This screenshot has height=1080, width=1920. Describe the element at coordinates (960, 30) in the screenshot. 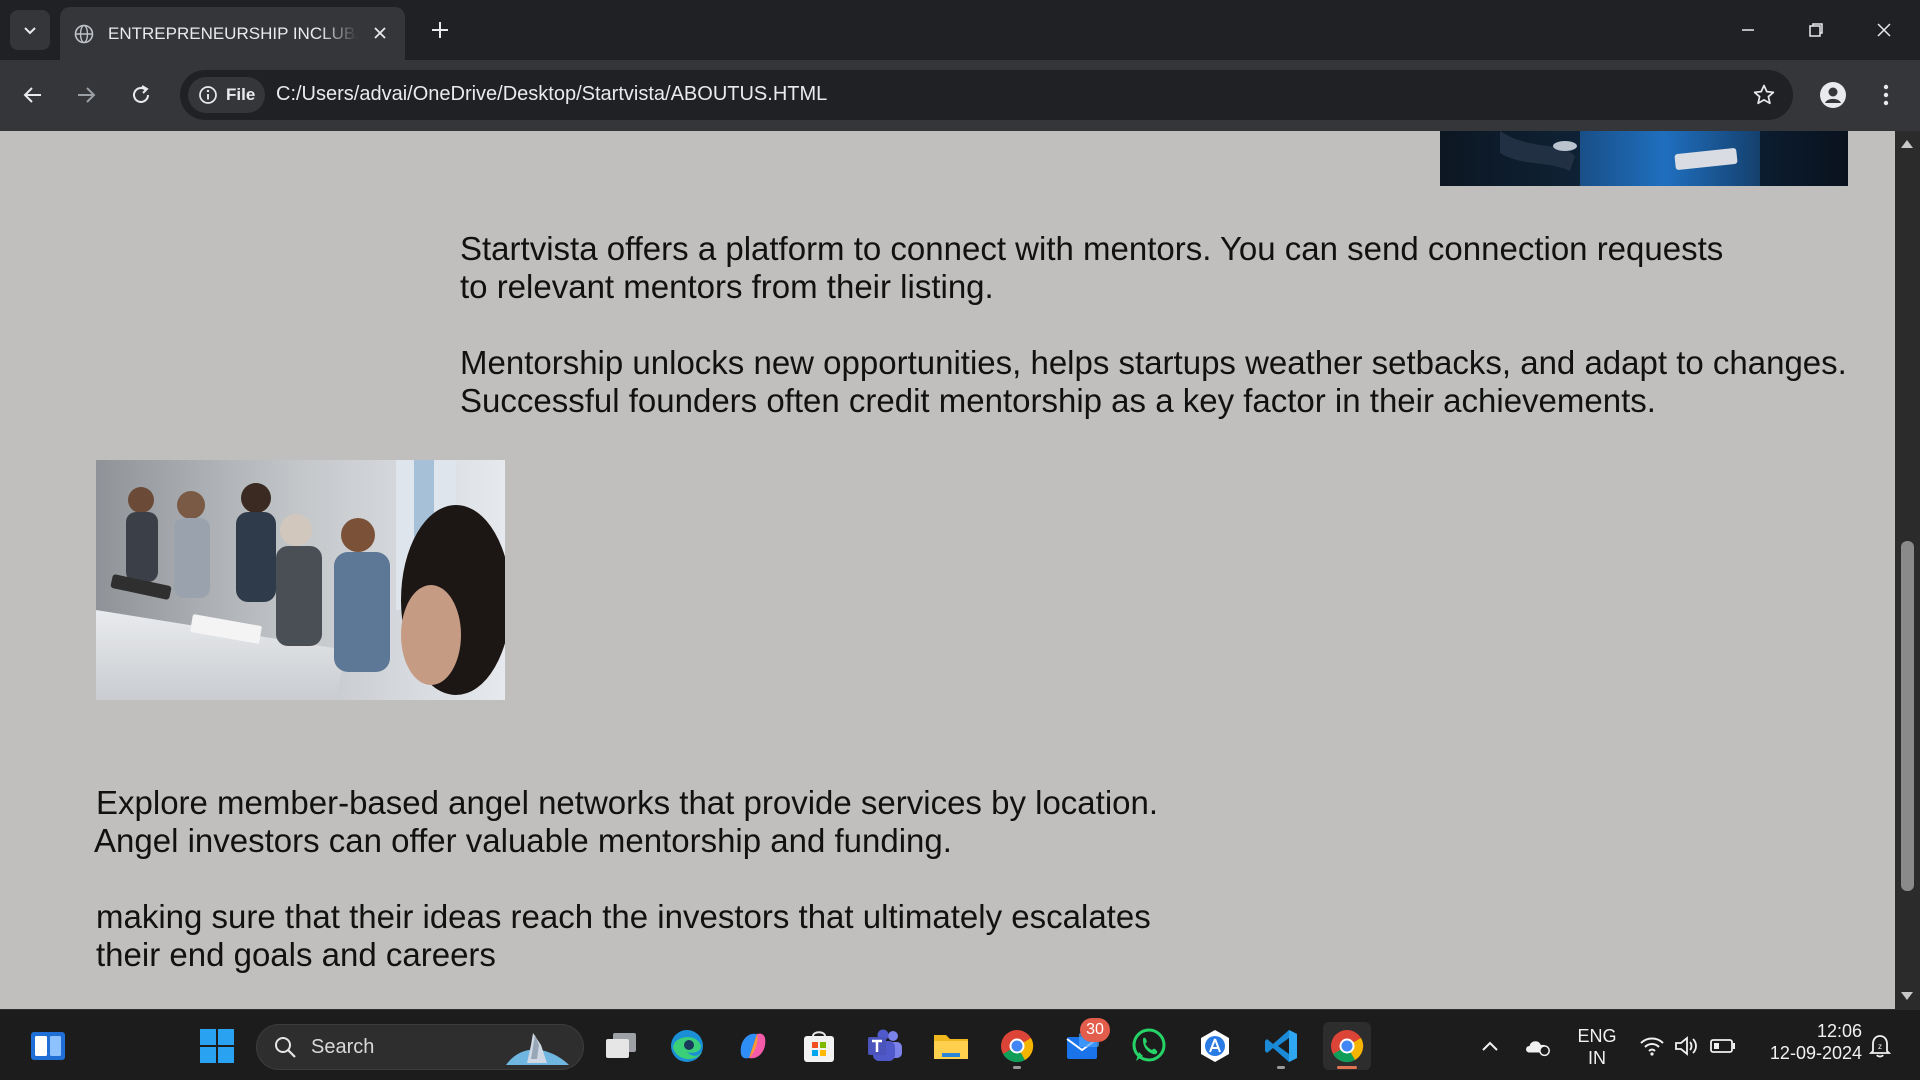

I see `browser-tab-strip: ENTREPRENEURSHIP INCLUBATOR` at that location.